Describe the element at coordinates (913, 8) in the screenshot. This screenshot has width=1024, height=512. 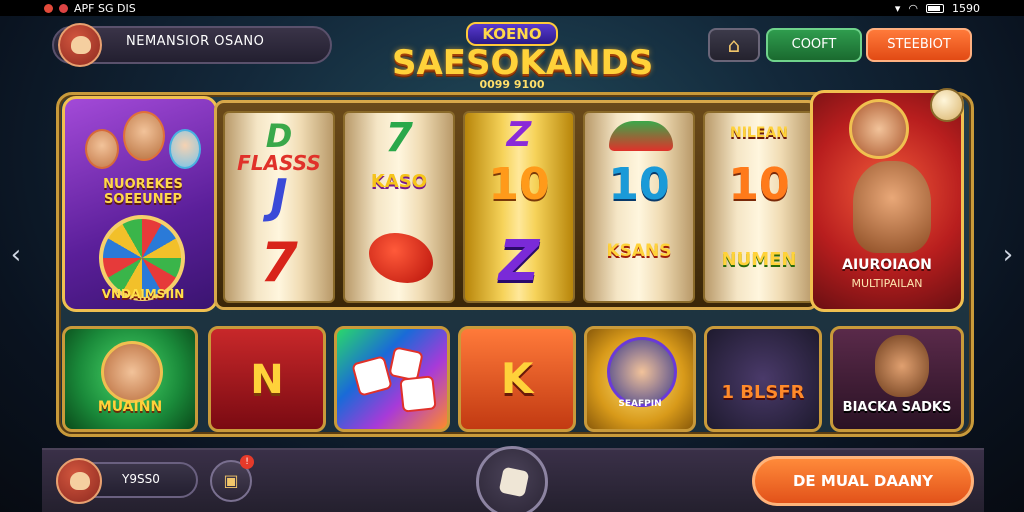
I see `wifi-icon: ◠` at that location.